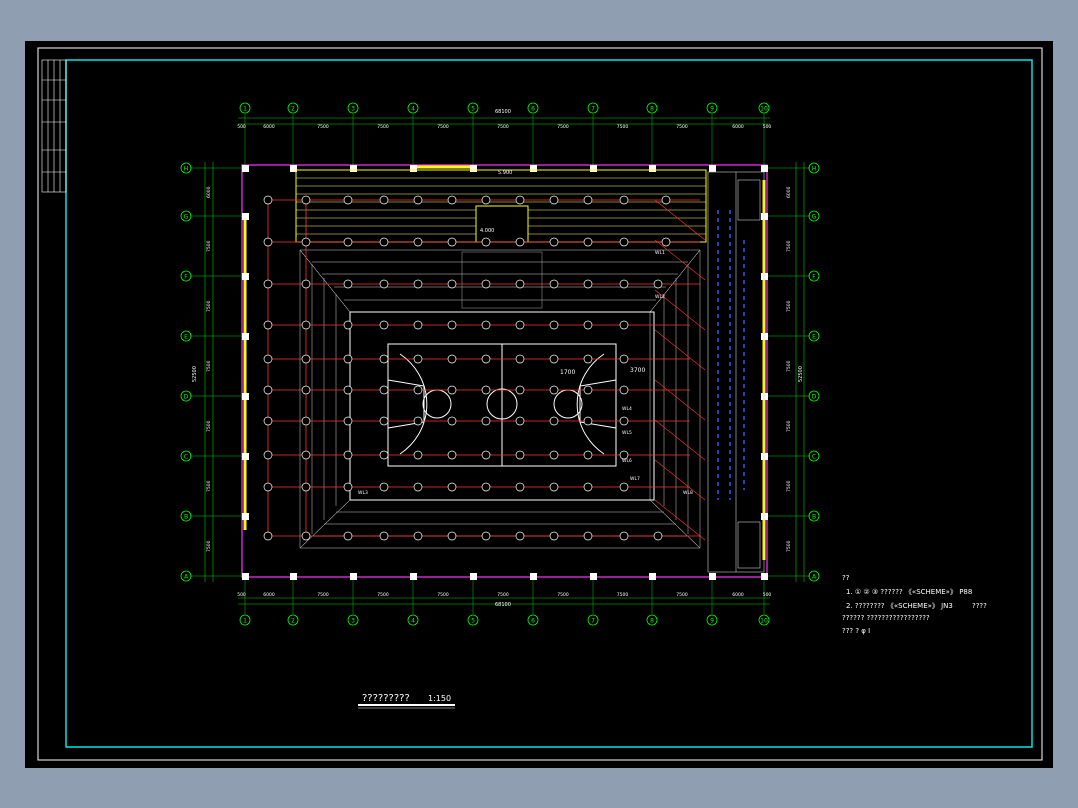  What do you see at coordinates (767, 127) in the screenshot?
I see `dim-text: 500` at bounding box center [767, 127].